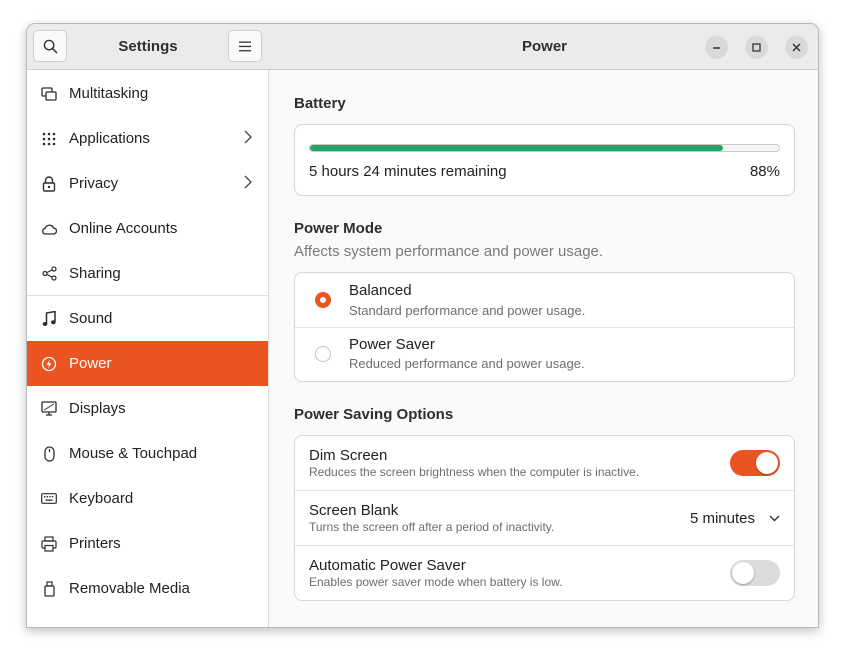 Image resolution: width=845 pixels, height=657 pixels. I want to click on hamburger-icon, so click(245, 46).